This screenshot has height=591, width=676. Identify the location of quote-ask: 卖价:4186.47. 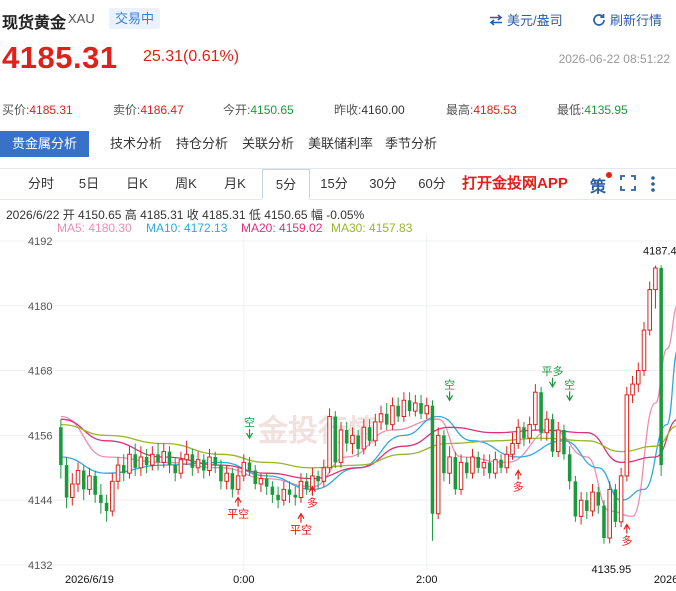
(148, 110).